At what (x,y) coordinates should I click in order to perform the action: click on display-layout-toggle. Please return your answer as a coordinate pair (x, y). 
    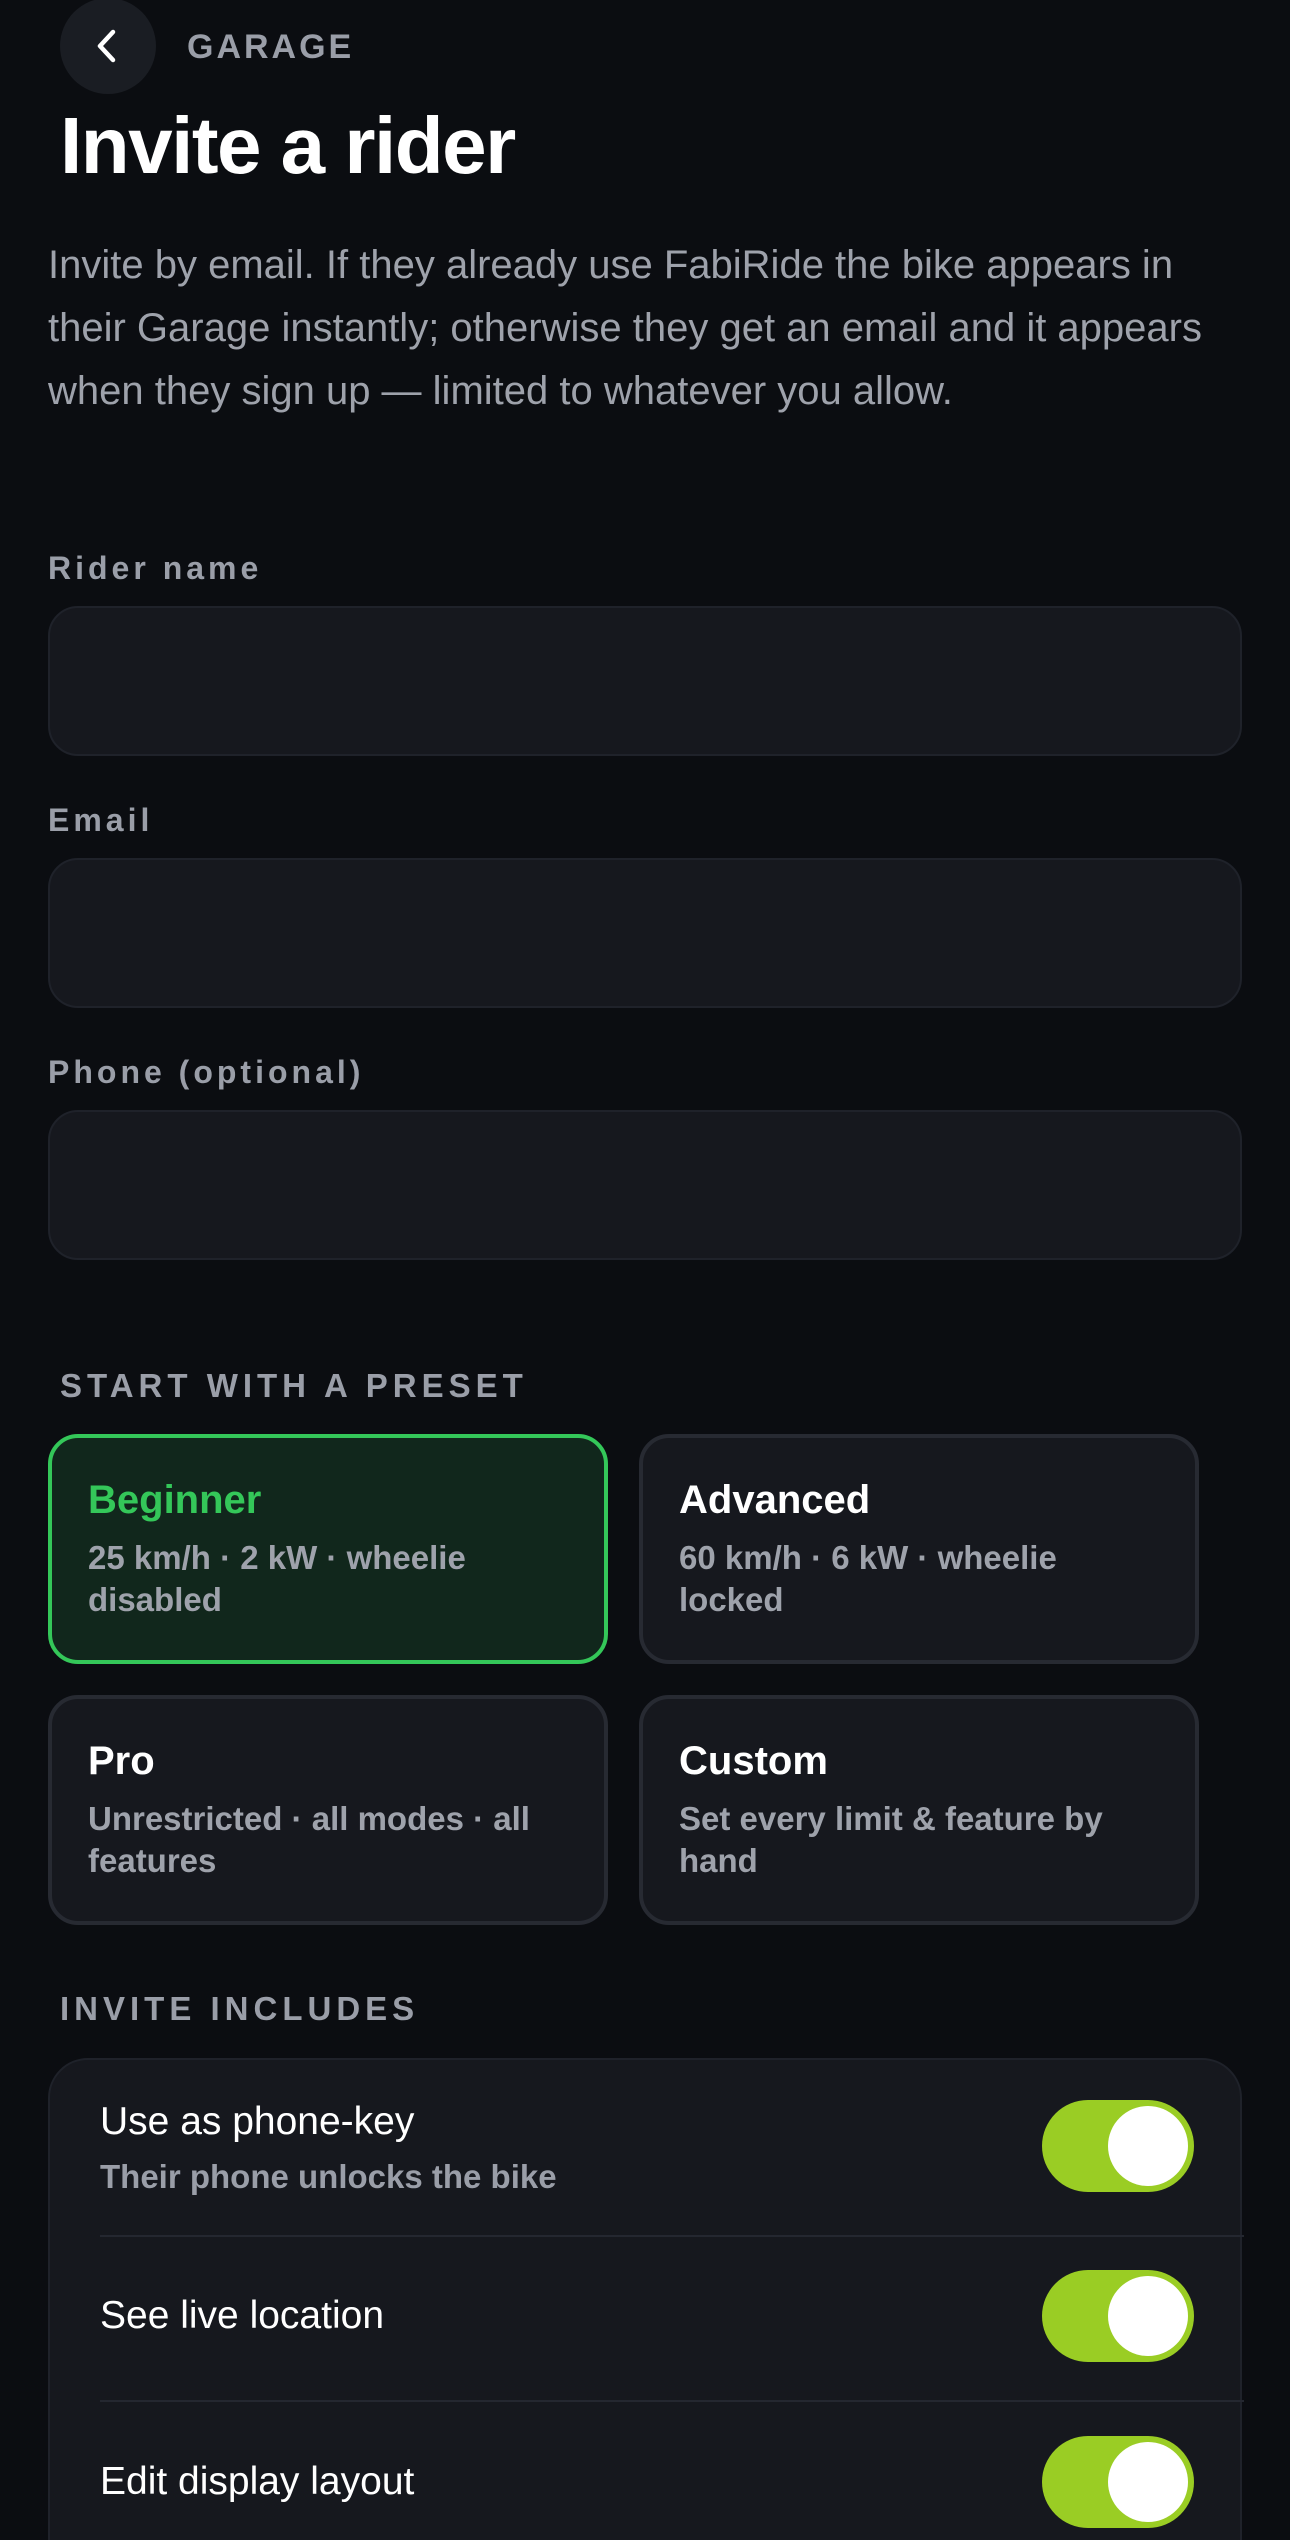
    Looking at the image, I should click on (1118, 2482).